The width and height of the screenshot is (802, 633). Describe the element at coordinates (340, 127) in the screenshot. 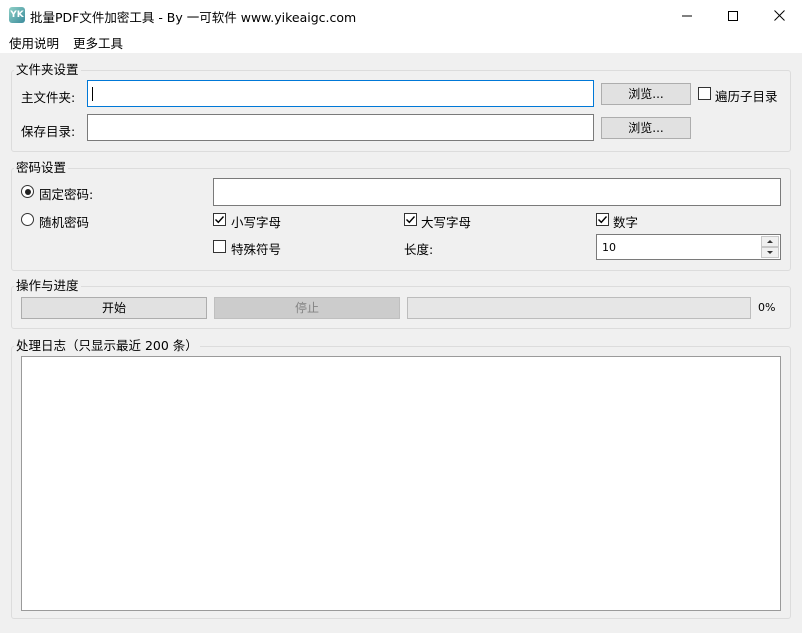

I see `save-dir-input` at that location.